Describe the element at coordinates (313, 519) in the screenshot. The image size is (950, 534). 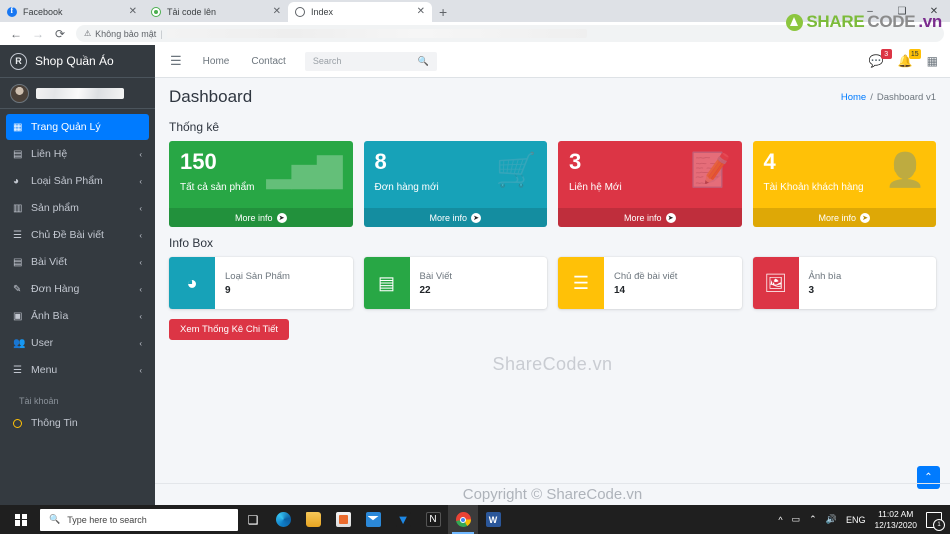
I see `taskbar-app-file-explorer` at that location.